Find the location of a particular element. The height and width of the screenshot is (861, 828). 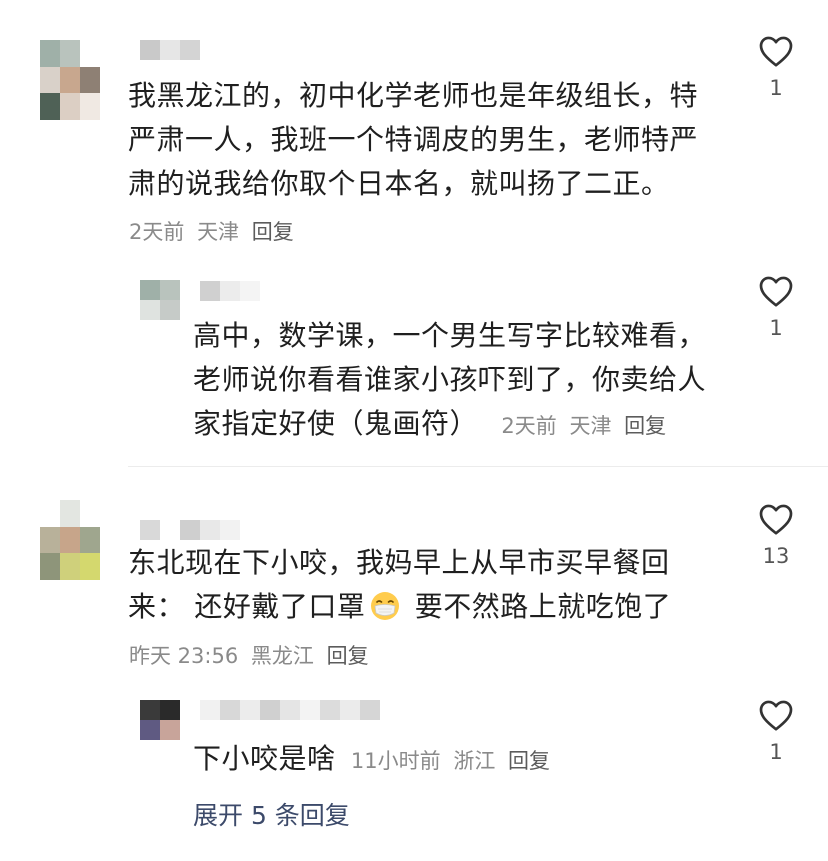

comment-text-fragment: 来： 还好戴了口罩 is located at coordinates (247, 606).